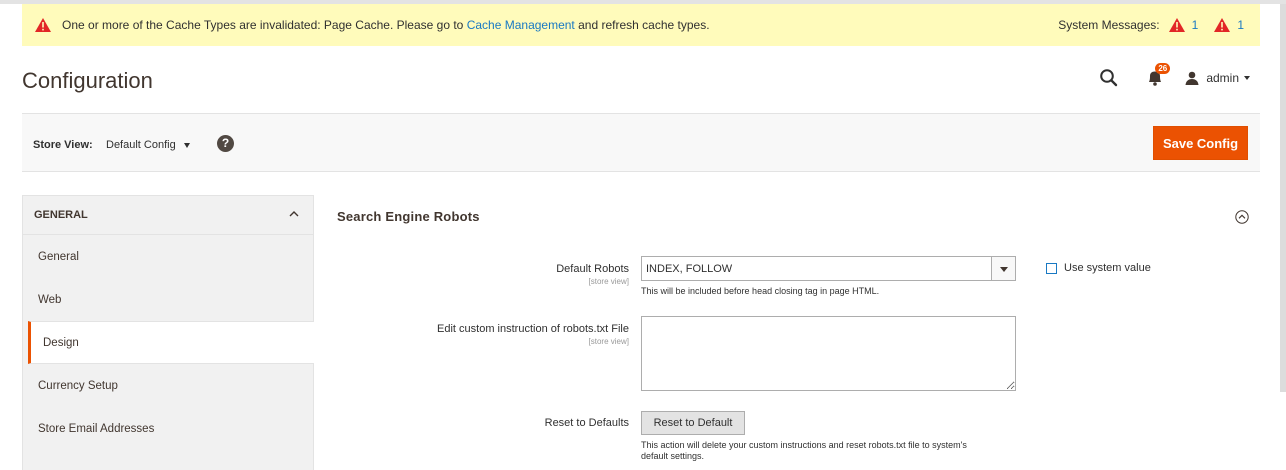 This screenshot has height=470, width=1286. I want to click on sidebar-item-label: Web, so click(50, 299).